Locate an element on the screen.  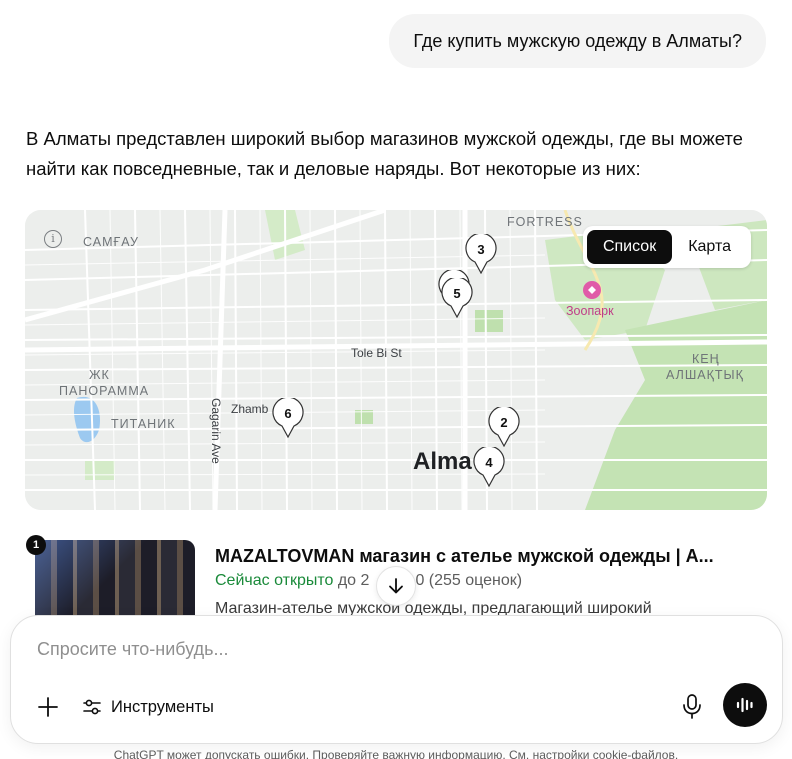
waveform-icon is located at coordinates (744, 705).